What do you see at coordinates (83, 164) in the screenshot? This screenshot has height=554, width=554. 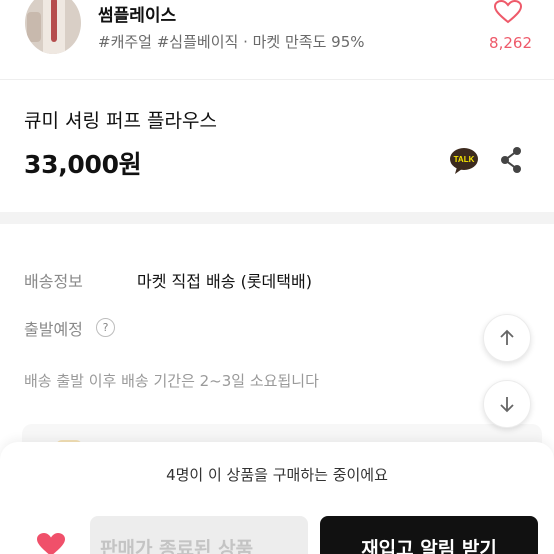 I see `product-price: 33,000원` at bounding box center [83, 164].